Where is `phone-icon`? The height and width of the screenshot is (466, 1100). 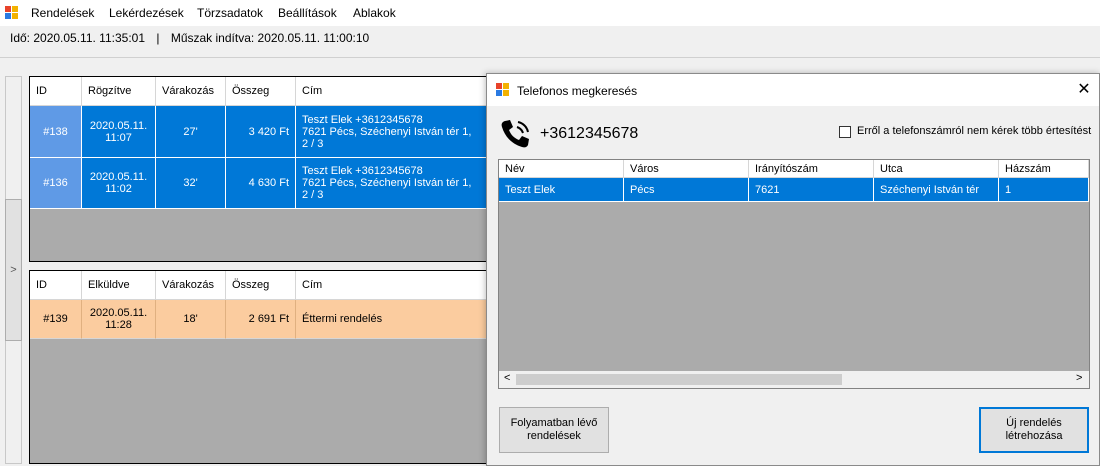 phone-icon is located at coordinates (515, 134).